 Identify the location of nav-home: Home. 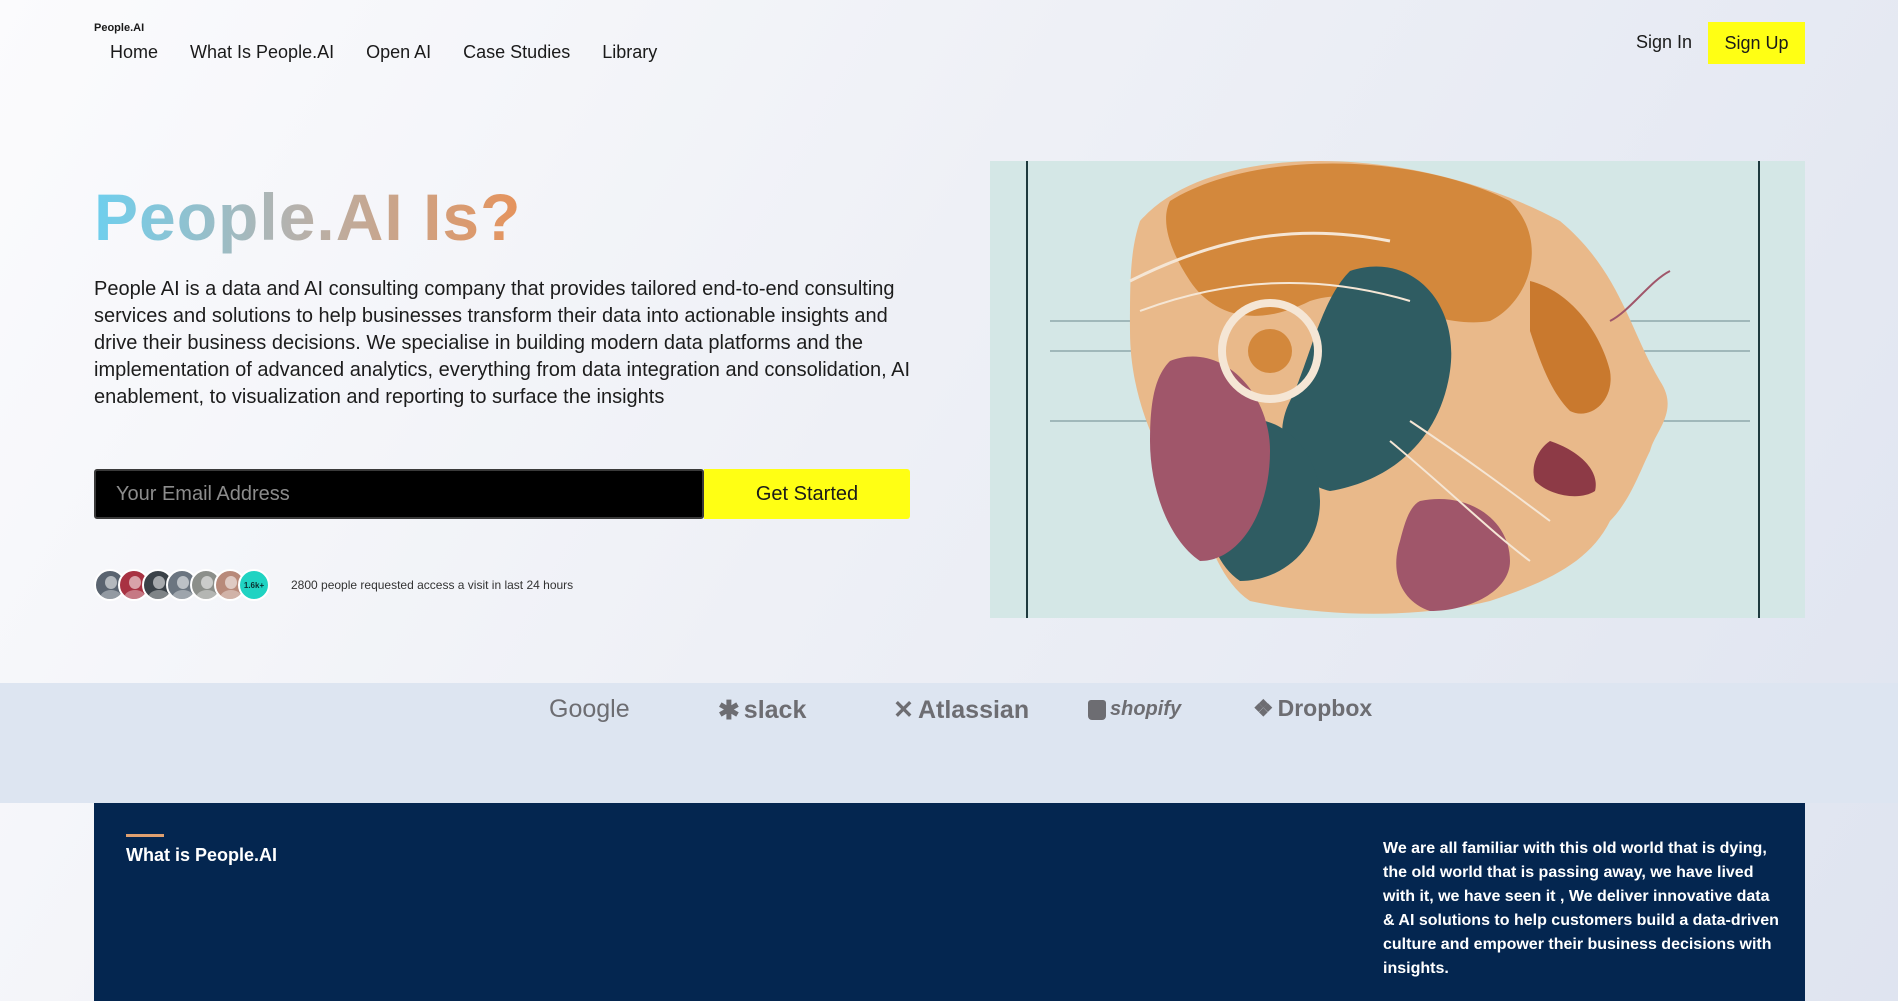
(134, 52).